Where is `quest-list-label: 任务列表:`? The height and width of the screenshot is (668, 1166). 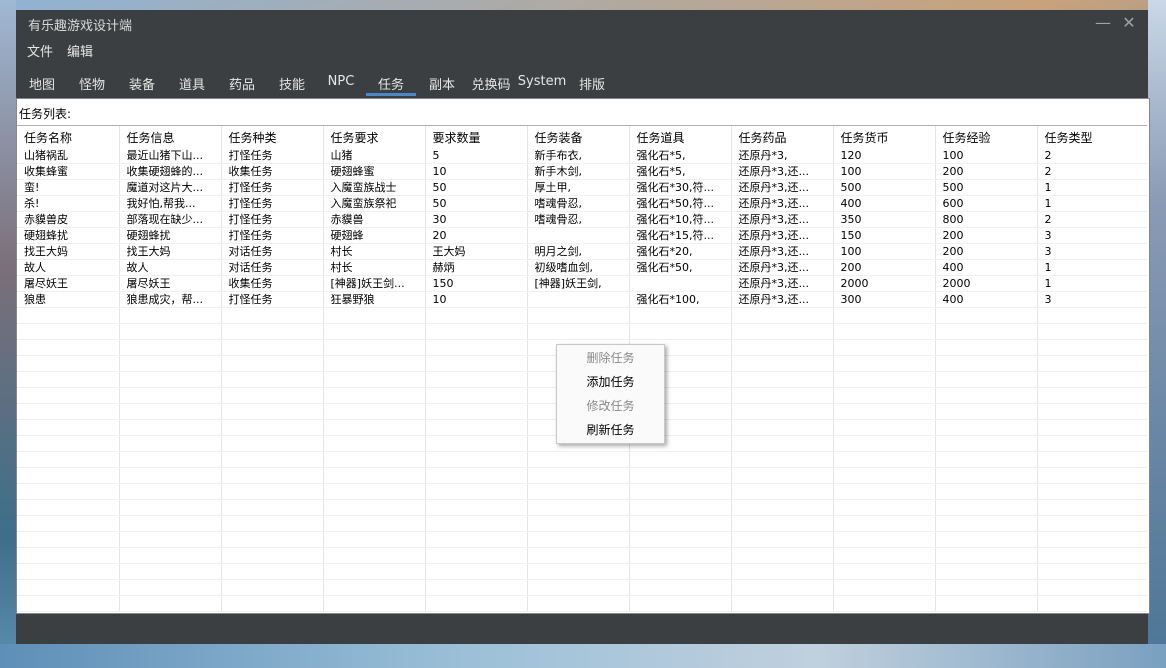
quest-list-label: 任务列表: is located at coordinates (45, 114).